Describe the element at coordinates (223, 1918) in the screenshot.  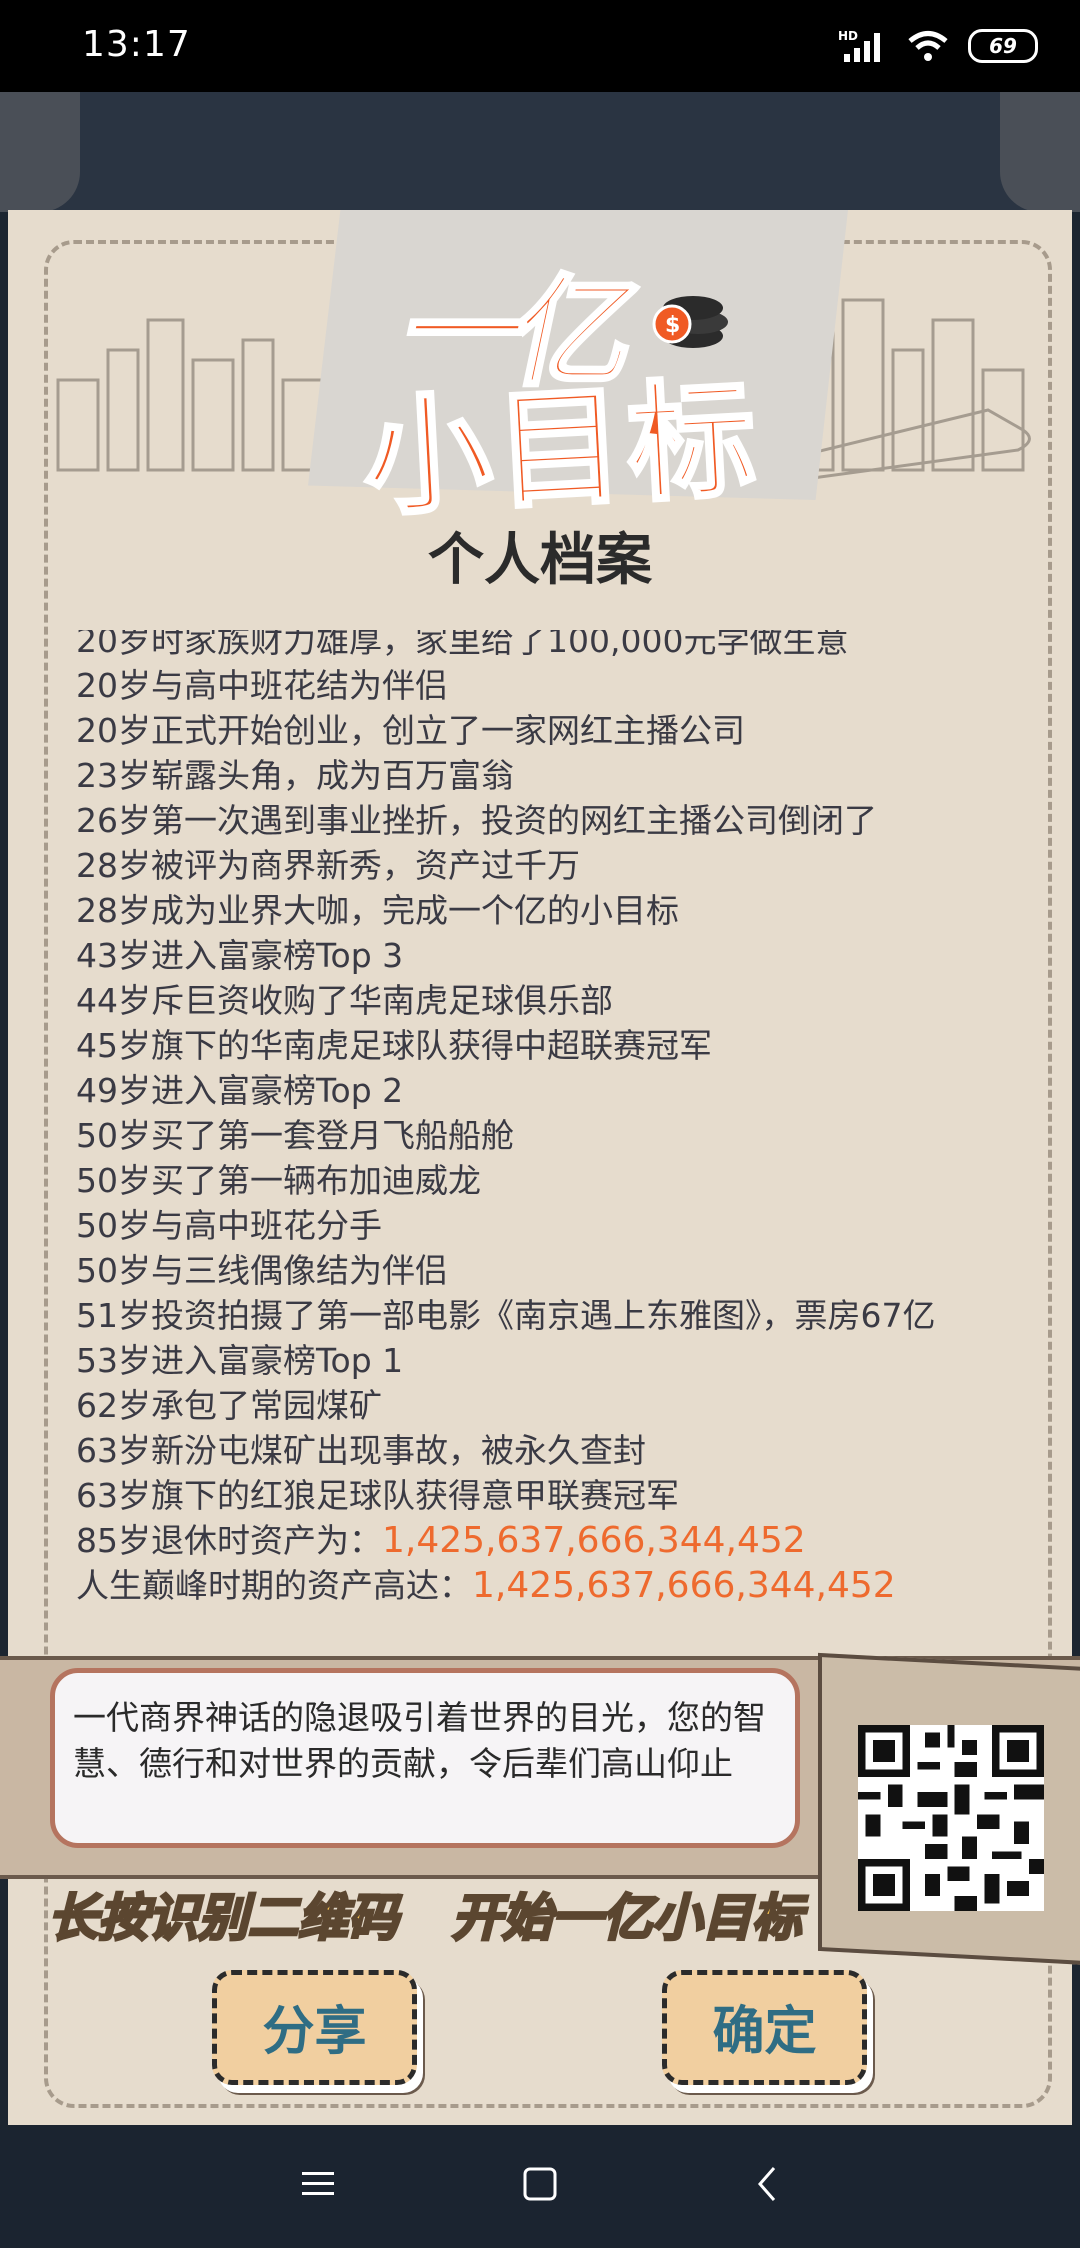
I see `slogan-scan-qr: 长按识别二维码` at that location.